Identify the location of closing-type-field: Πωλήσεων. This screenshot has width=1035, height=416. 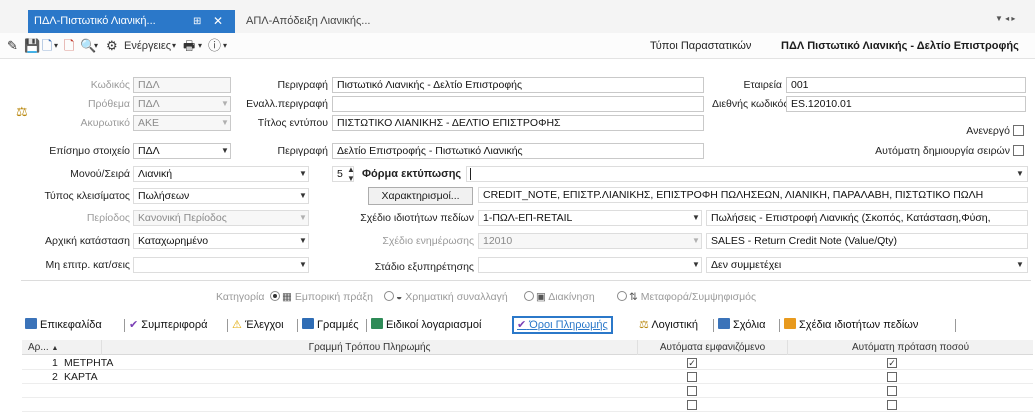
(221, 196).